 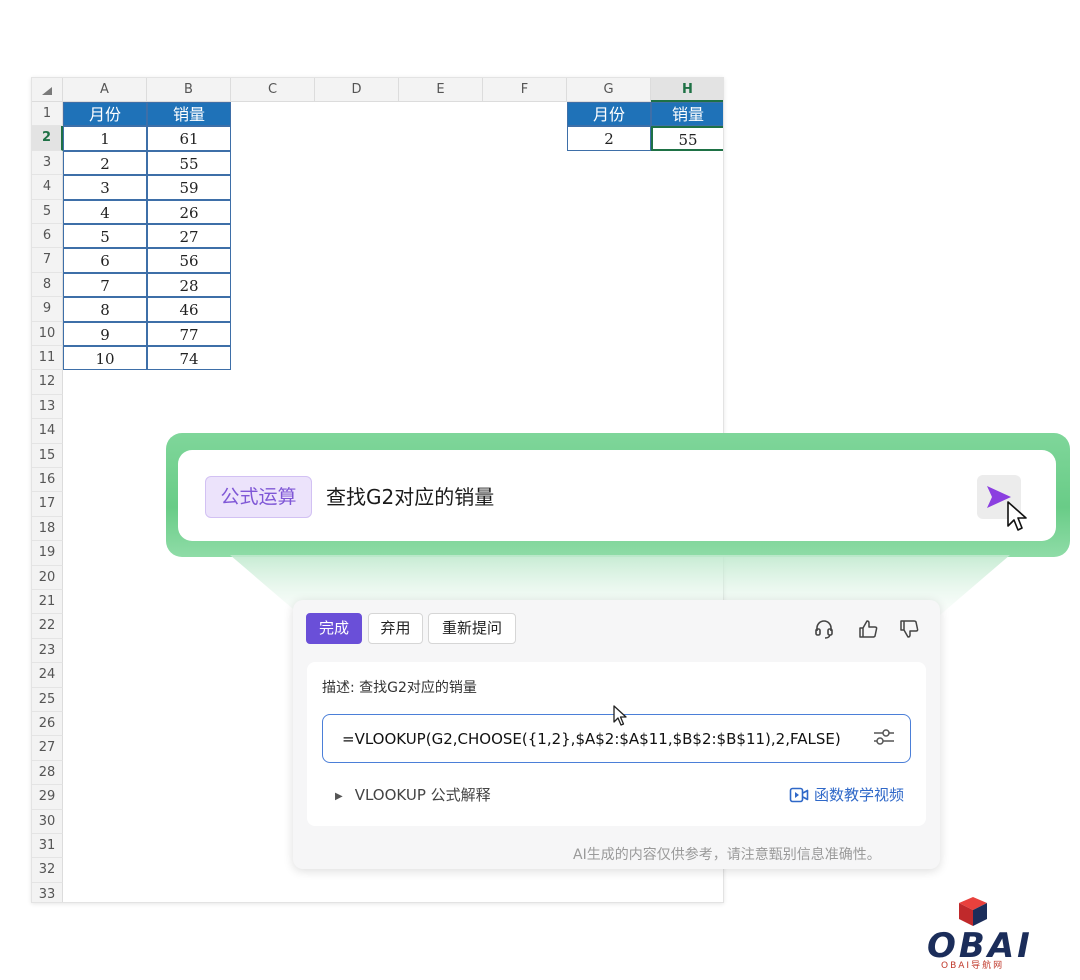 I want to click on row-header-11: 11, so click(x=47, y=358).